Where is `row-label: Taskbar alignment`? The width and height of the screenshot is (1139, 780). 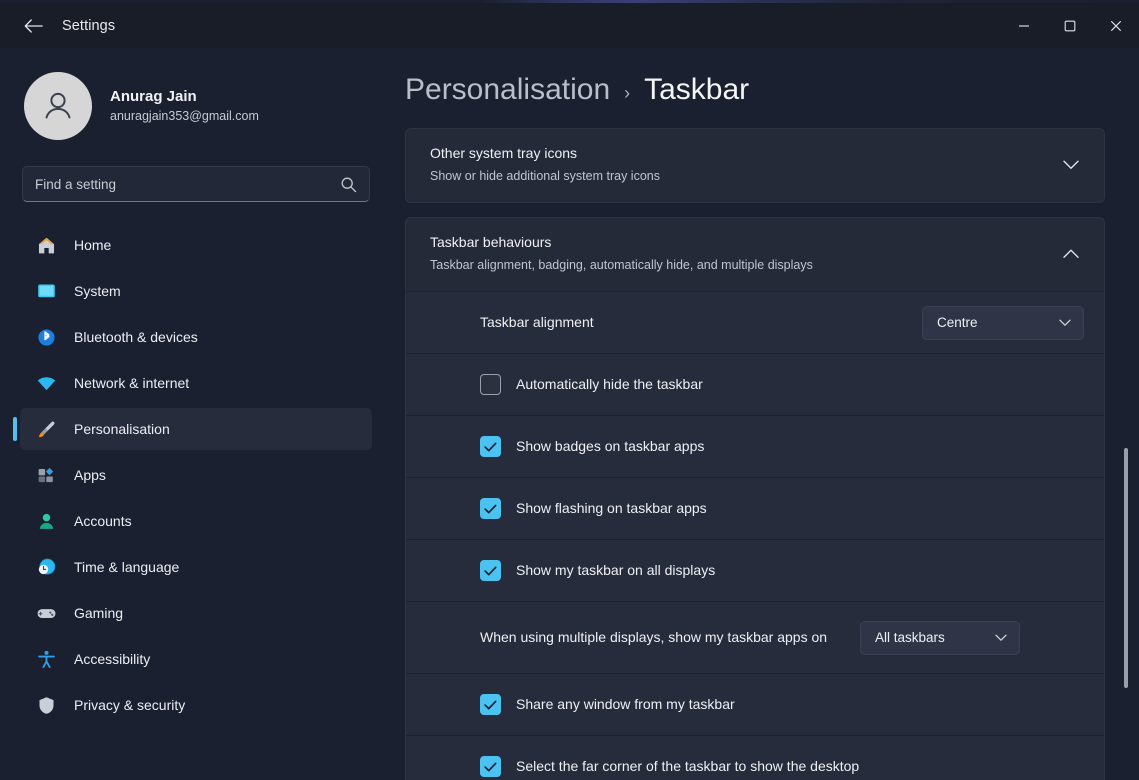
row-label: Taskbar alignment is located at coordinates (537, 322).